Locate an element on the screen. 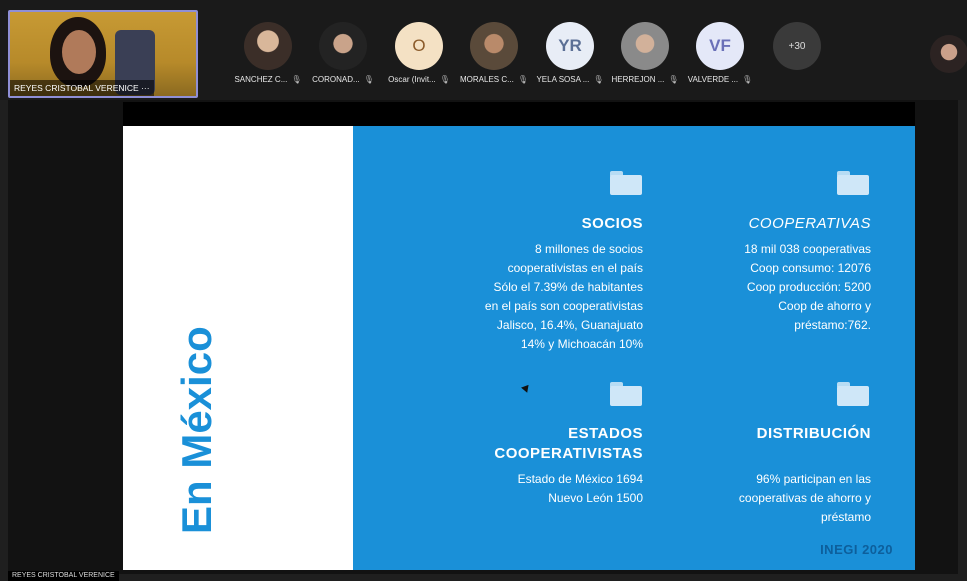 This screenshot has width=967, height=581. socios-heading: SOCIOS is located at coordinates (612, 223).